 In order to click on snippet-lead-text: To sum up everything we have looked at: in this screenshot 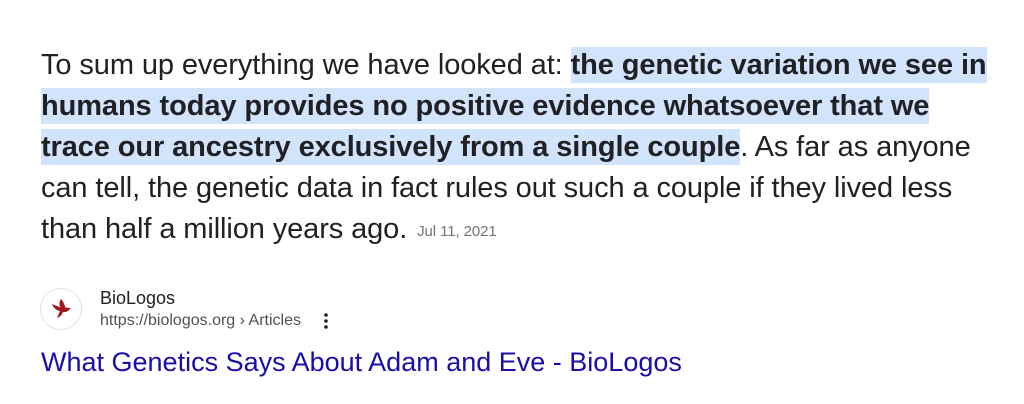, I will do `click(306, 65)`.